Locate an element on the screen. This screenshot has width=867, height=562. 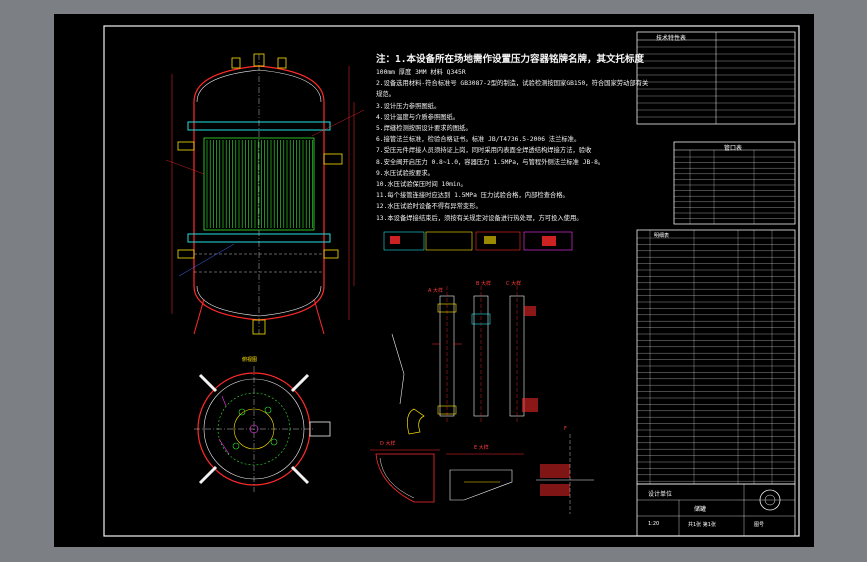
note-line: 11.每个接管连接时应达到 1.5MPa 压力试验合格，内部检查合格。 is located at coordinates (472, 196).